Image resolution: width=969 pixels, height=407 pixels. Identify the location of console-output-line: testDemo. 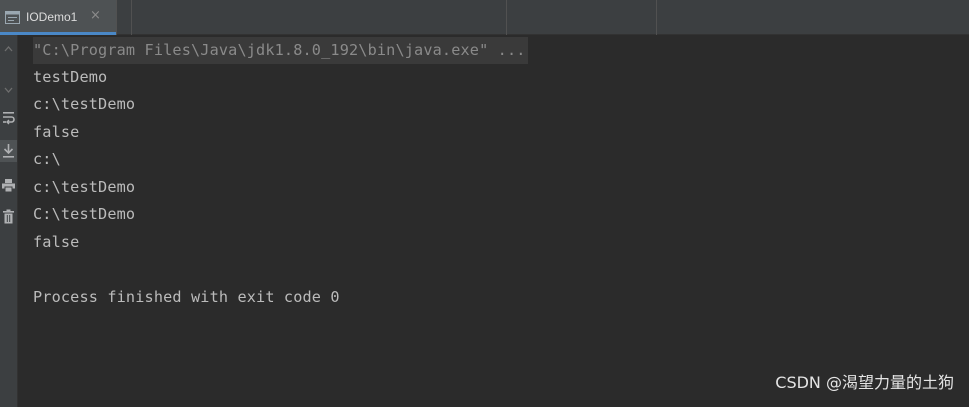
(70, 77).